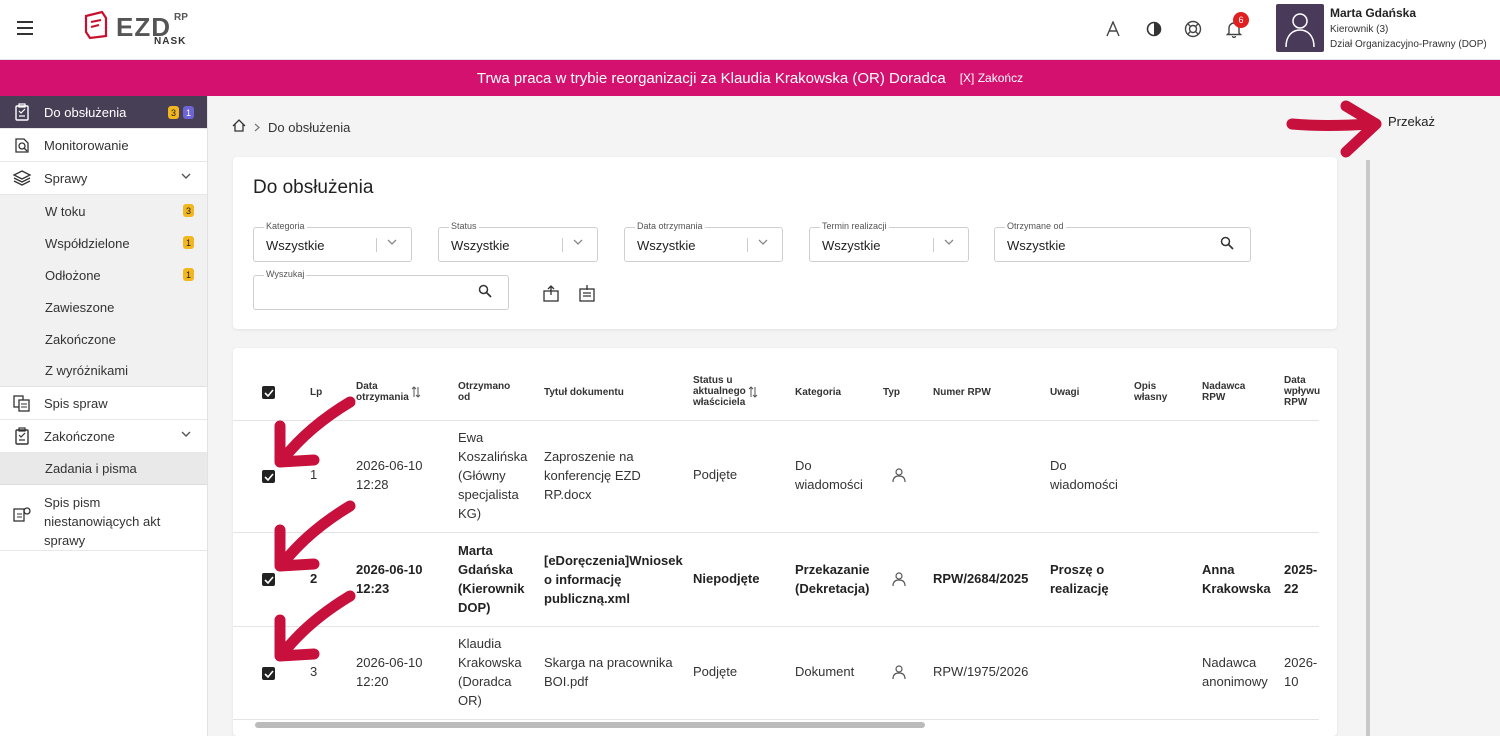 This screenshot has height=736, width=1500. What do you see at coordinates (86, 145) in the screenshot?
I see `sidebar-item-label: Monitorowanie` at bounding box center [86, 145].